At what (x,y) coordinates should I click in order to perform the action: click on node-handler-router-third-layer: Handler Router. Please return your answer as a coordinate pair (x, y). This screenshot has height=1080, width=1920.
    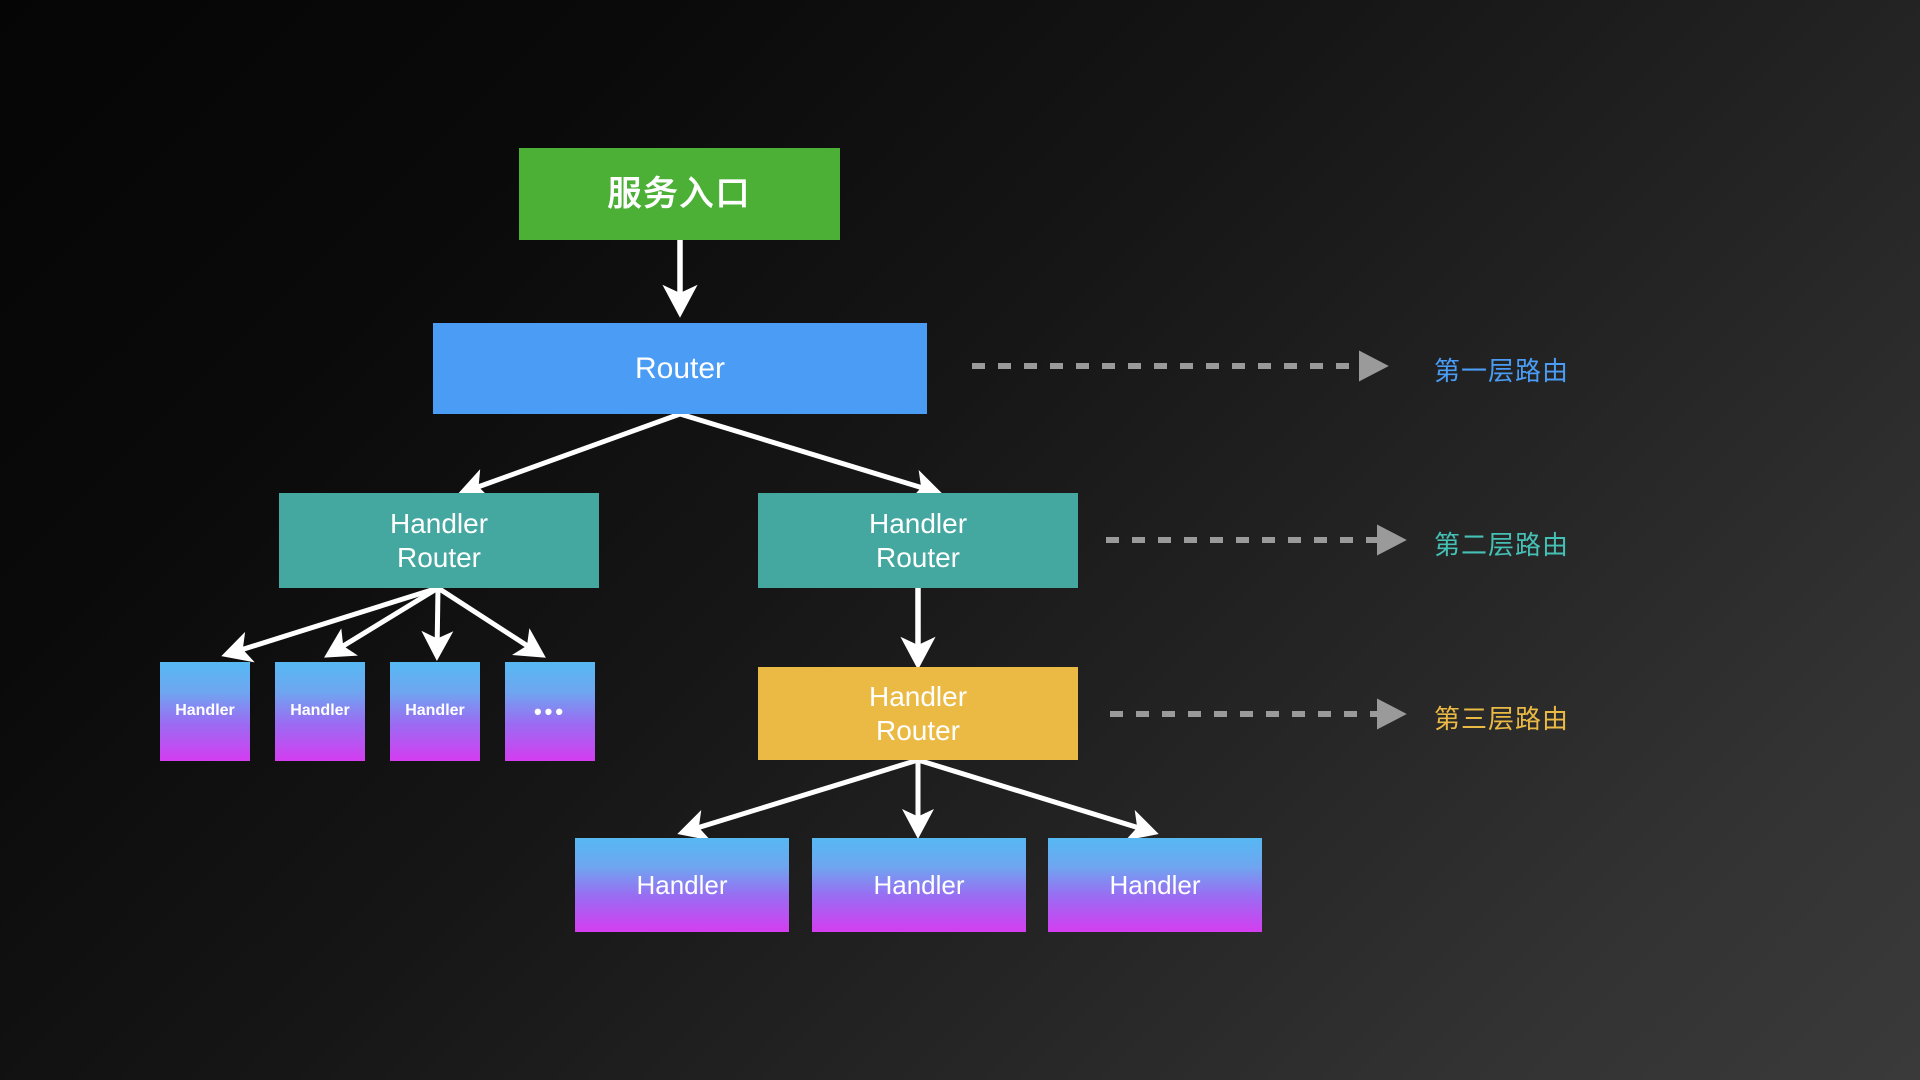
    Looking at the image, I should click on (918, 713).